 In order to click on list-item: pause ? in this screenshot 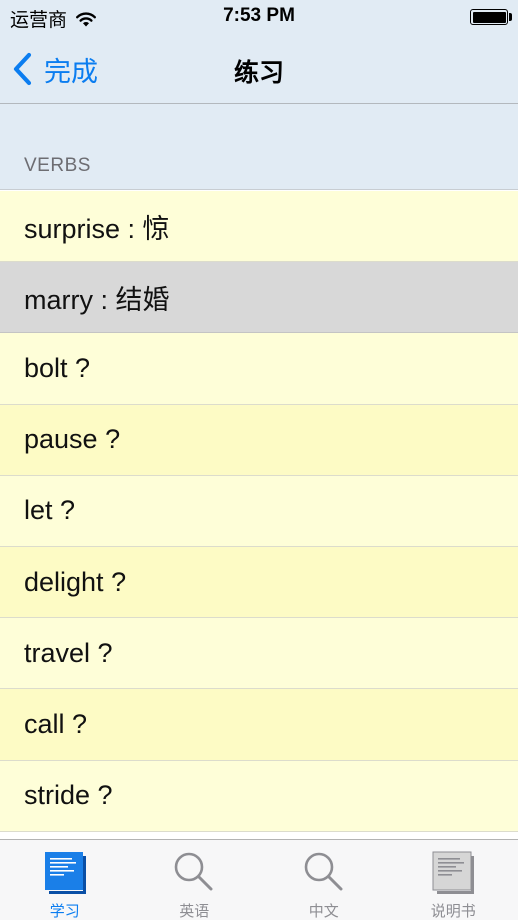, I will do `click(259, 440)`.